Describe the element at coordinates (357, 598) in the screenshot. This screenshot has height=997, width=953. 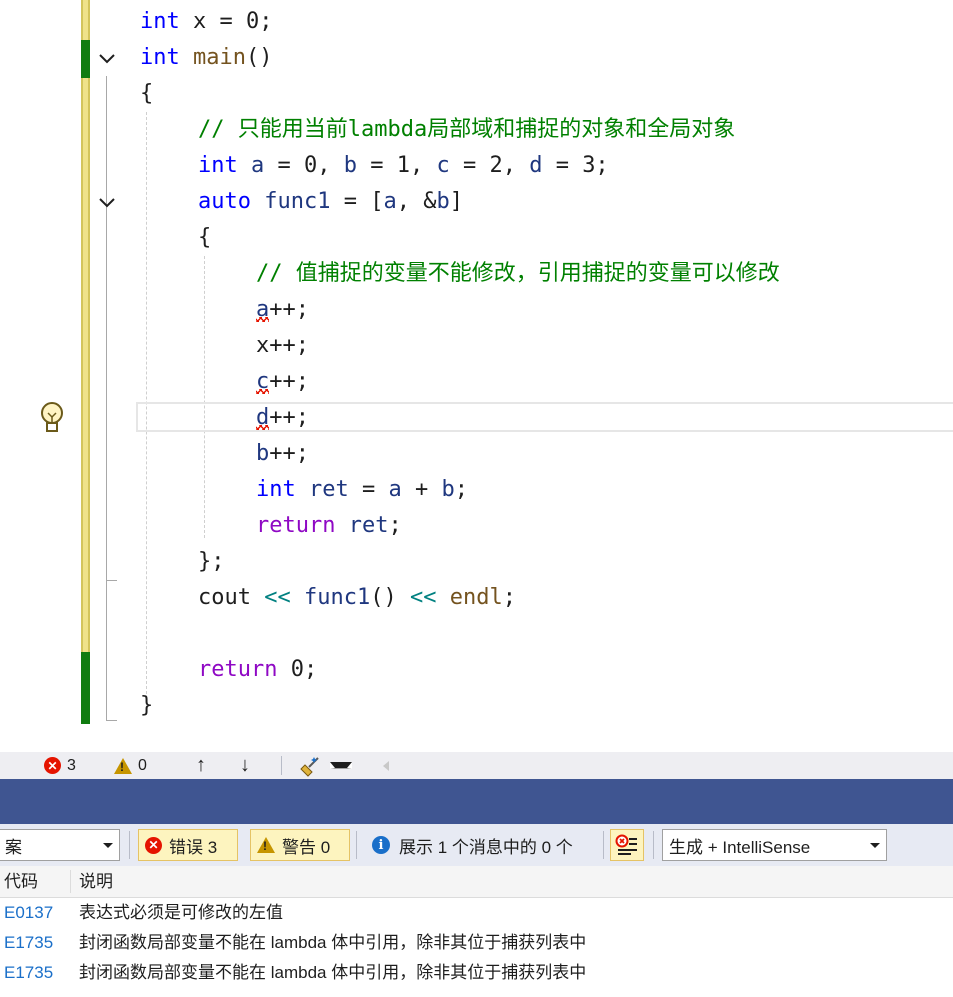
I see `code-line: cout << func1() << endl;` at that location.